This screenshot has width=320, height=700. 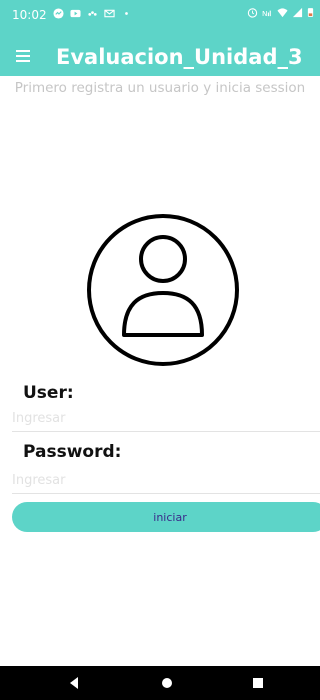 I want to click on password-label: Password:, so click(x=72, y=452).